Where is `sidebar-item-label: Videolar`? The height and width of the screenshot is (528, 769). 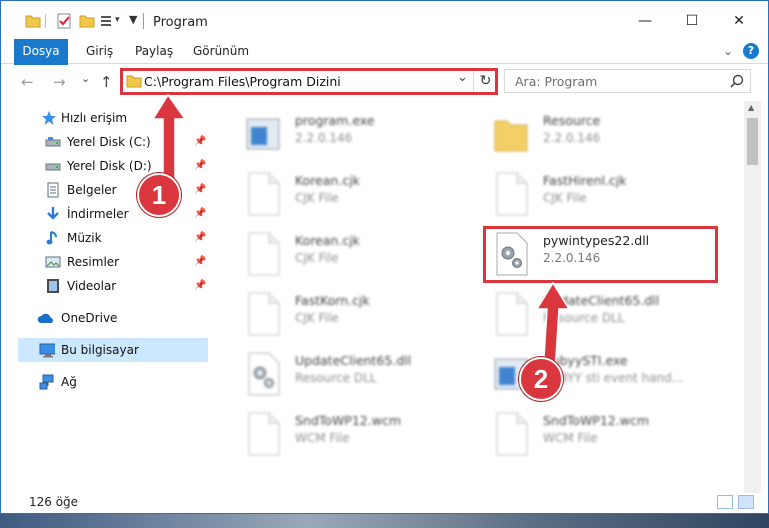
sidebar-item-label: Videolar is located at coordinates (92, 286).